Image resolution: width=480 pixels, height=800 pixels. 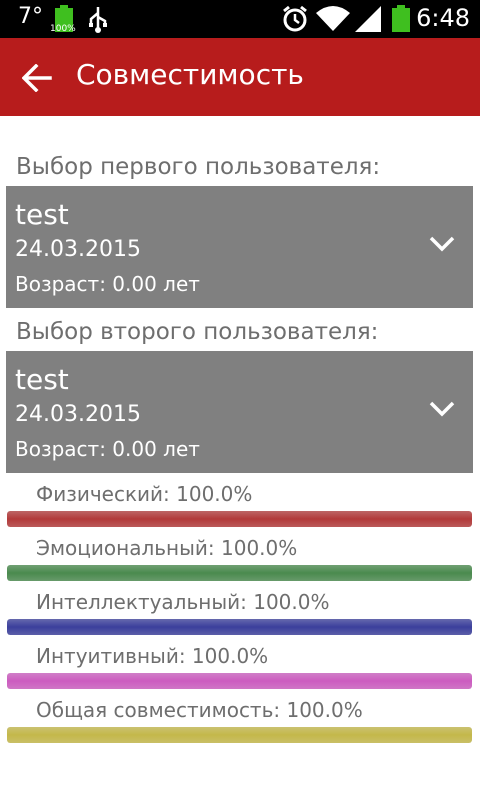 What do you see at coordinates (197, 332) in the screenshot?
I see `second-user-label: Выбор второго пользователя:` at bounding box center [197, 332].